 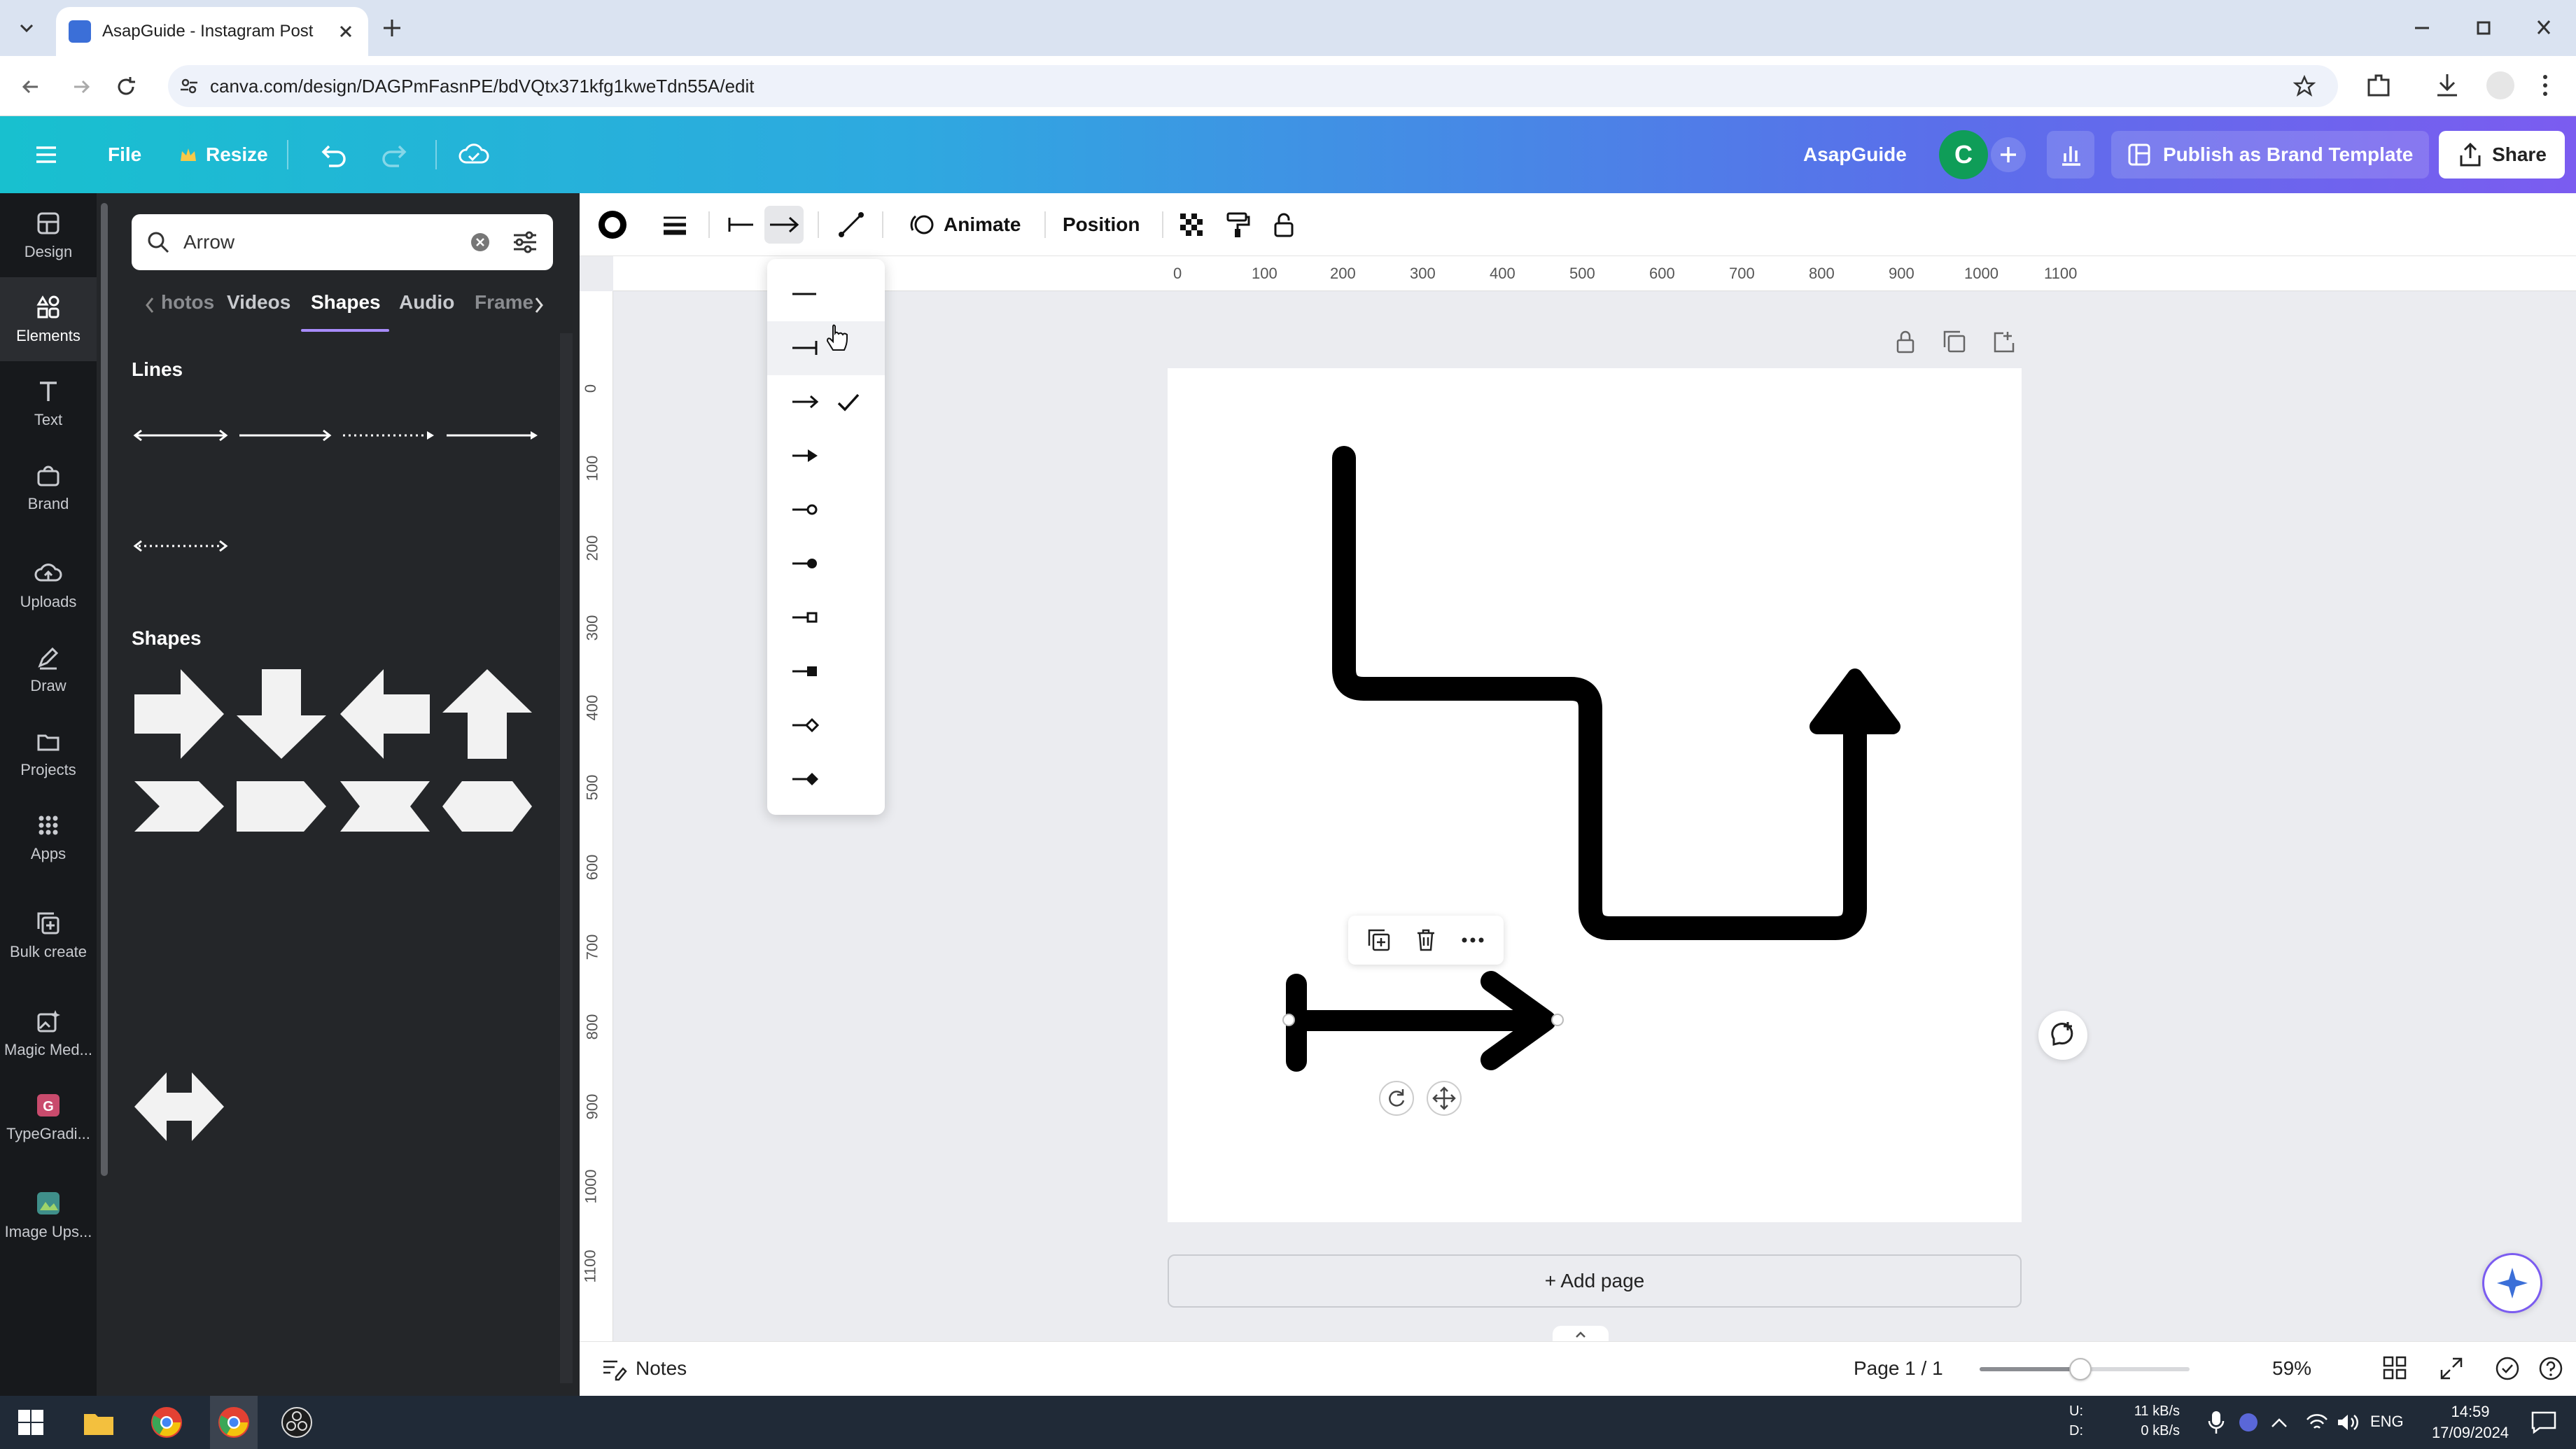 What do you see at coordinates (1595, 1281) in the screenshot?
I see `add-page-button: + Add page` at bounding box center [1595, 1281].